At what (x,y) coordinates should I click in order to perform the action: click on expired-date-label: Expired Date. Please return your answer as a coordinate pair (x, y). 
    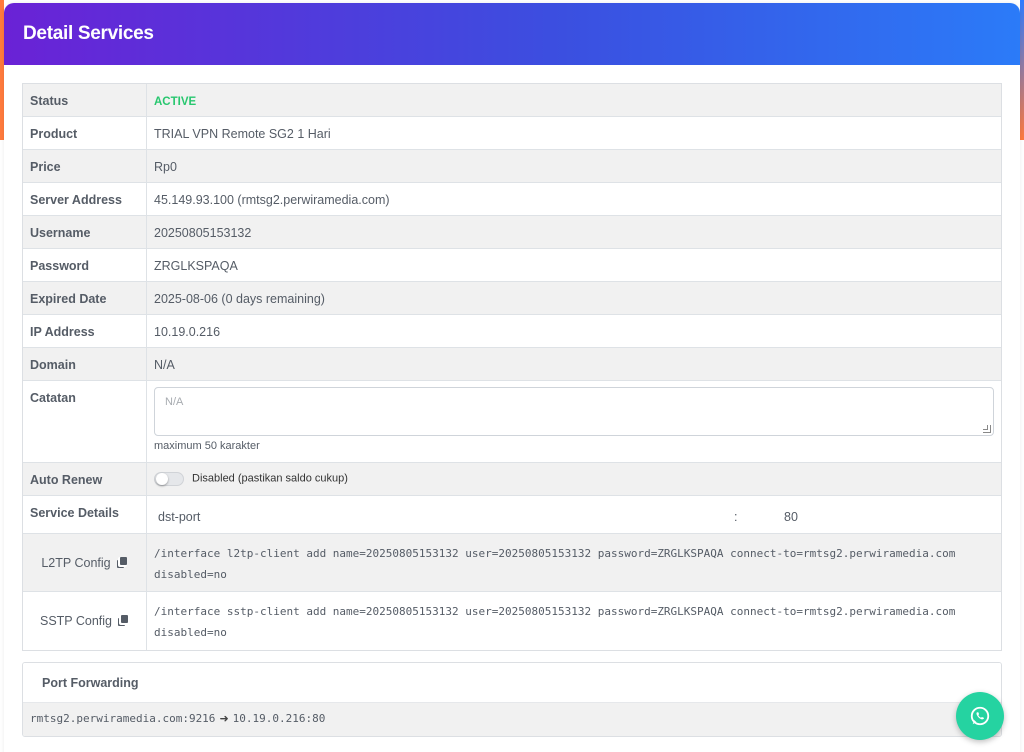
    Looking at the image, I should click on (85, 298).